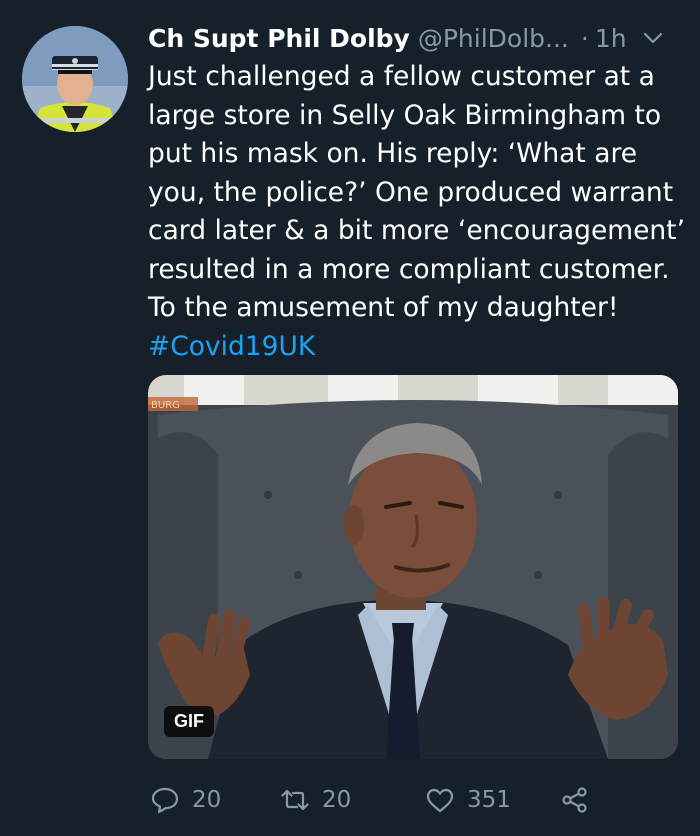 The image size is (700, 836). I want to click on heart-icon, so click(440, 800).